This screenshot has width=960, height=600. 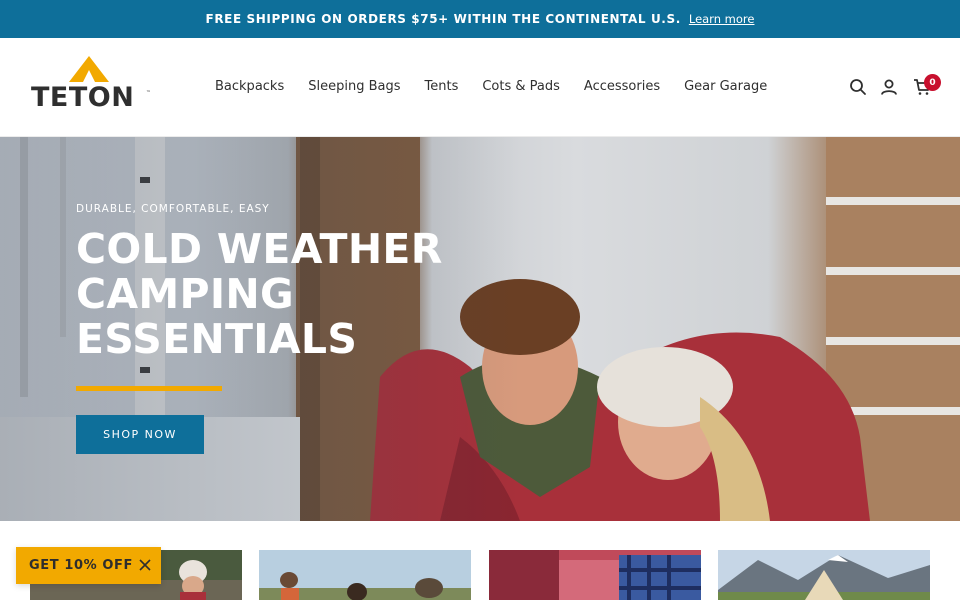 What do you see at coordinates (521, 86) in the screenshot?
I see `nav-cots-pads: Cots & Pads` at bounding box center [521, 86].